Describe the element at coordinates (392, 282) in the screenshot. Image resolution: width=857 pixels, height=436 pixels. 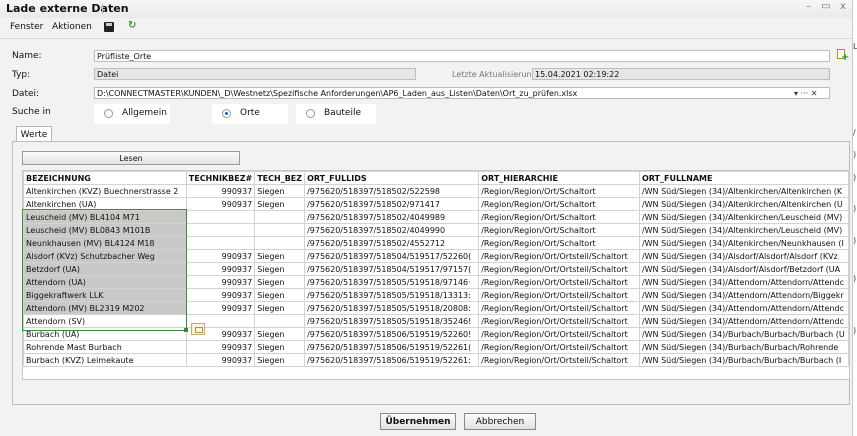
I see `cell-ort-fullids: /975620/518397/518505/519518/97146·` at that location.